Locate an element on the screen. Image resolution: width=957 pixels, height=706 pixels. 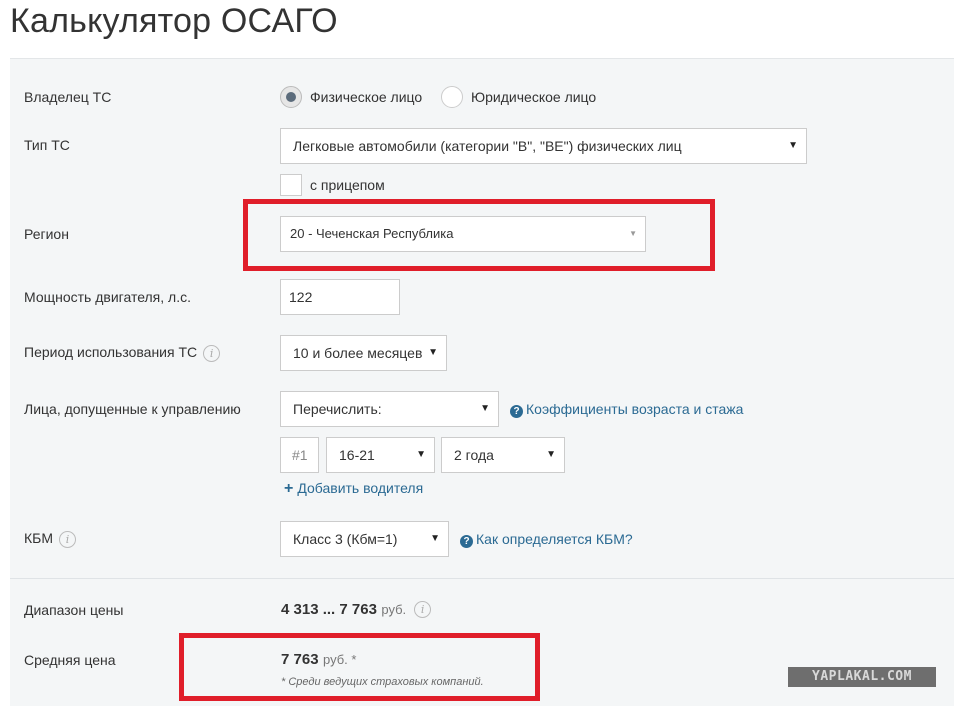
drivers-mode-value: Перечислить: is located at coordinates (337, 409).